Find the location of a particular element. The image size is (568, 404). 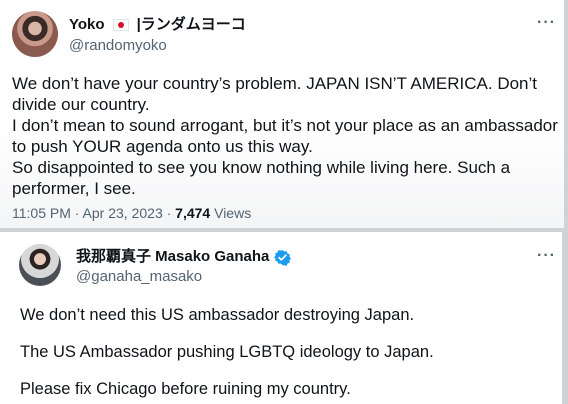

display-name: 我那覇真子 Masako Ganaha is located at coordinates (172, 257).